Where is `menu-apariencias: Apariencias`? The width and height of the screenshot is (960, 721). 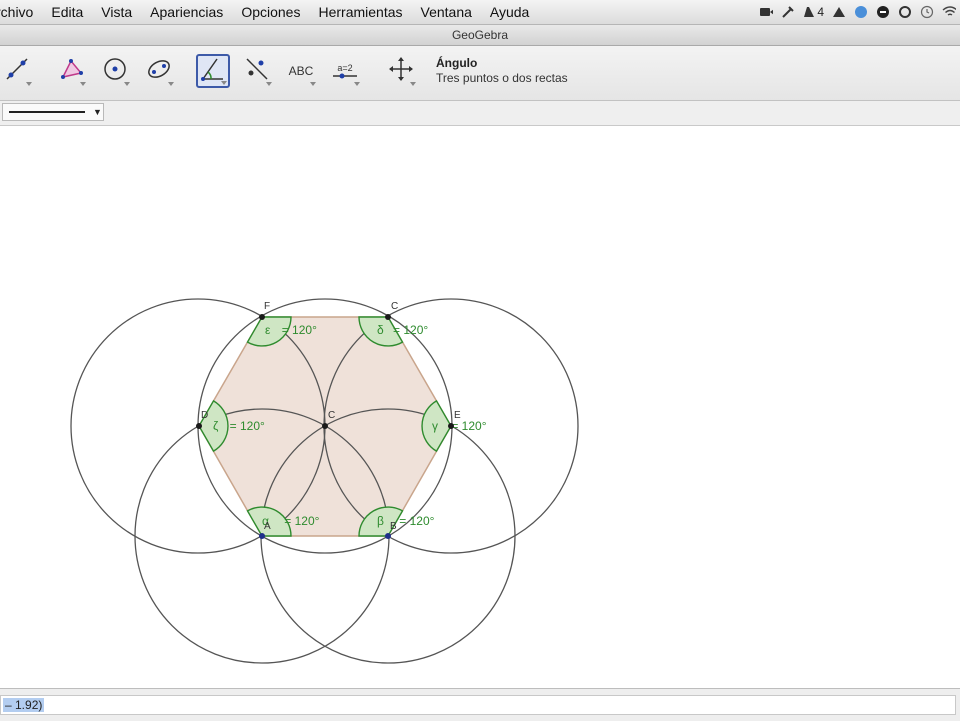
menu-apariencias: Apariencias is located at coordinates (186, 12).